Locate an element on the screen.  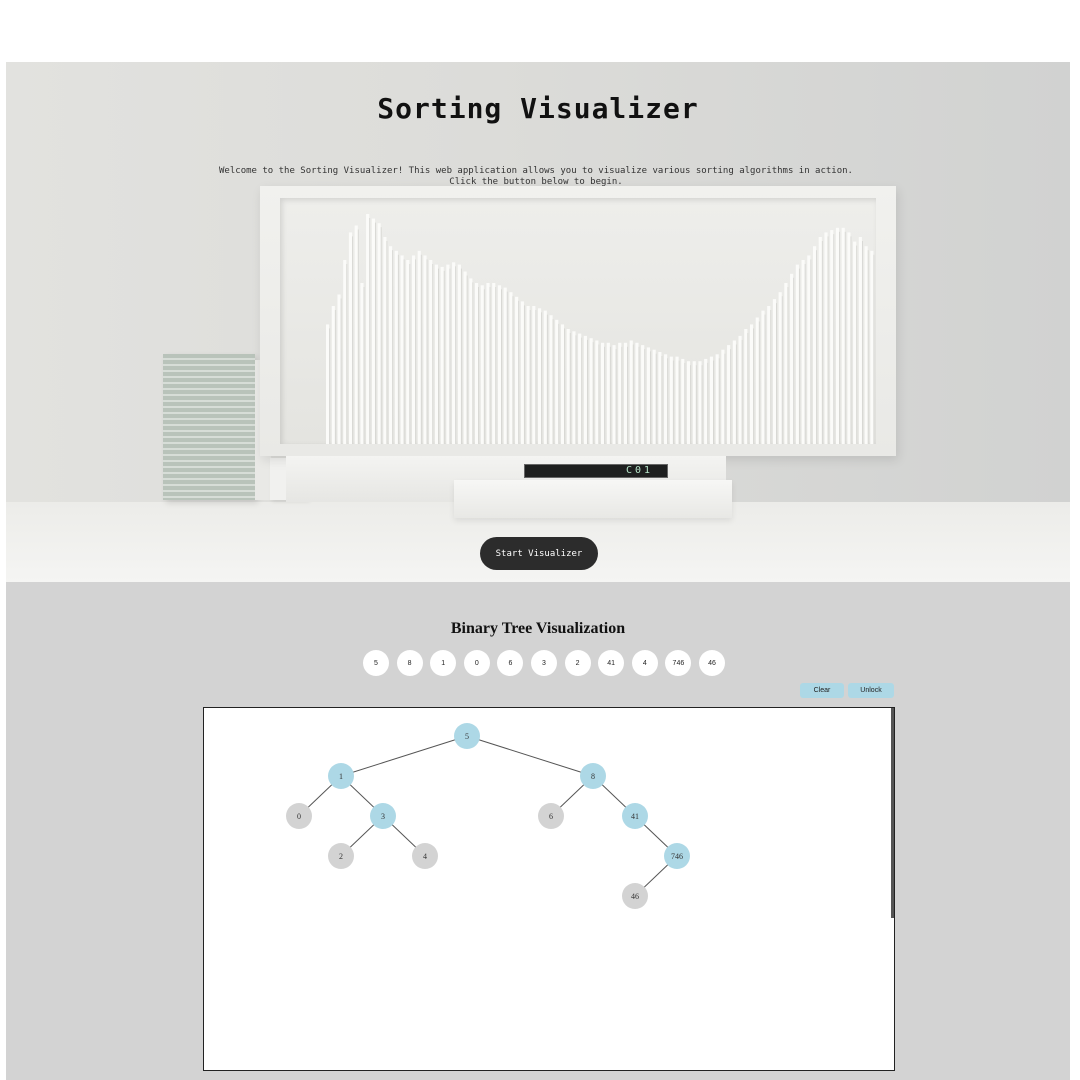
tree-node: 1 is located at coordinates (341, 776).